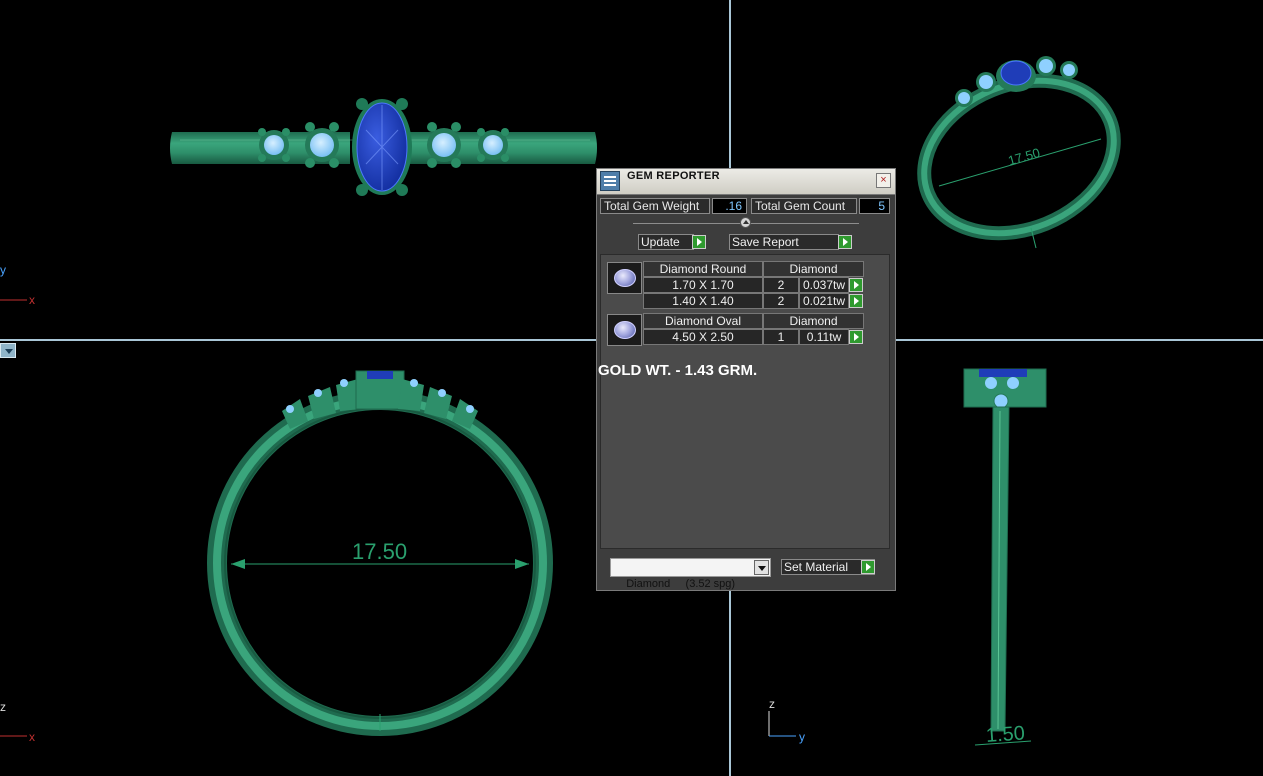 The height and width of the screenshot is (776, 1263). Describe the element at coordinates (824, 285) in the screenshot. I see `gem-weight: 0.037tw` at that location.